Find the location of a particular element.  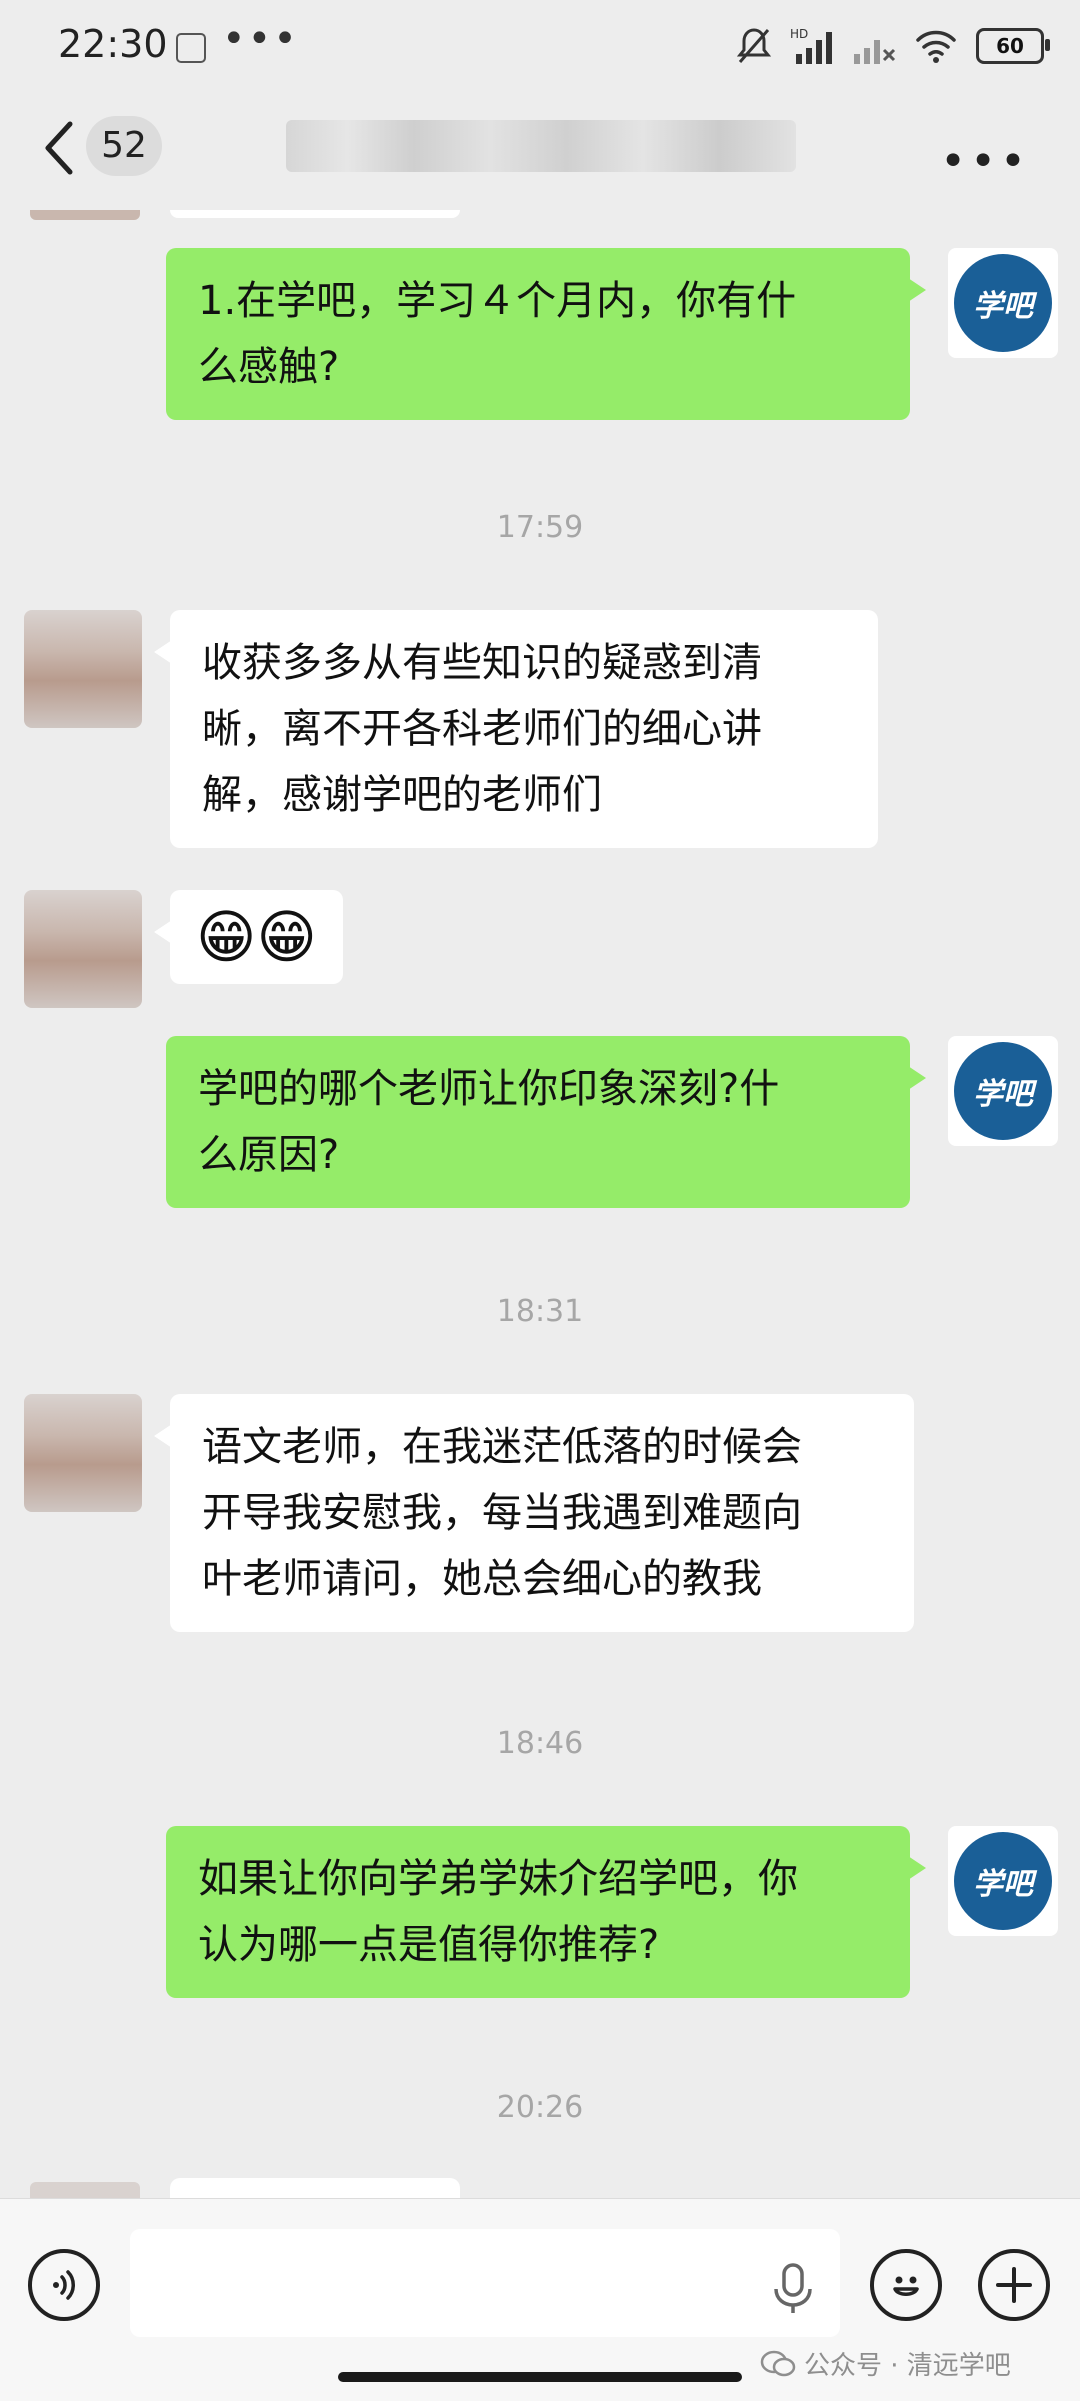

emoji-icon is located at coordinates (906, 2285).